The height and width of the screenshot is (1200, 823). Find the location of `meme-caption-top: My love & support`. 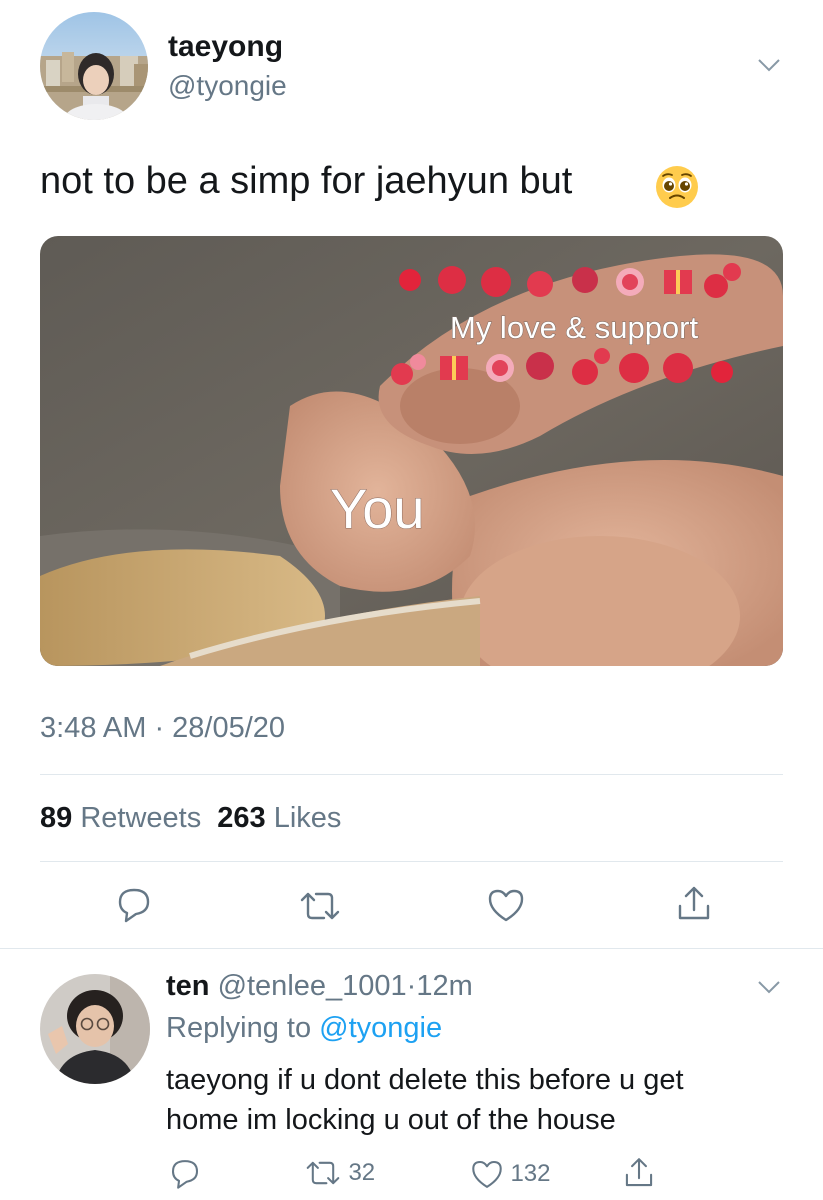

meme-caption-top: My love & support is located at coordinates (574, 327).